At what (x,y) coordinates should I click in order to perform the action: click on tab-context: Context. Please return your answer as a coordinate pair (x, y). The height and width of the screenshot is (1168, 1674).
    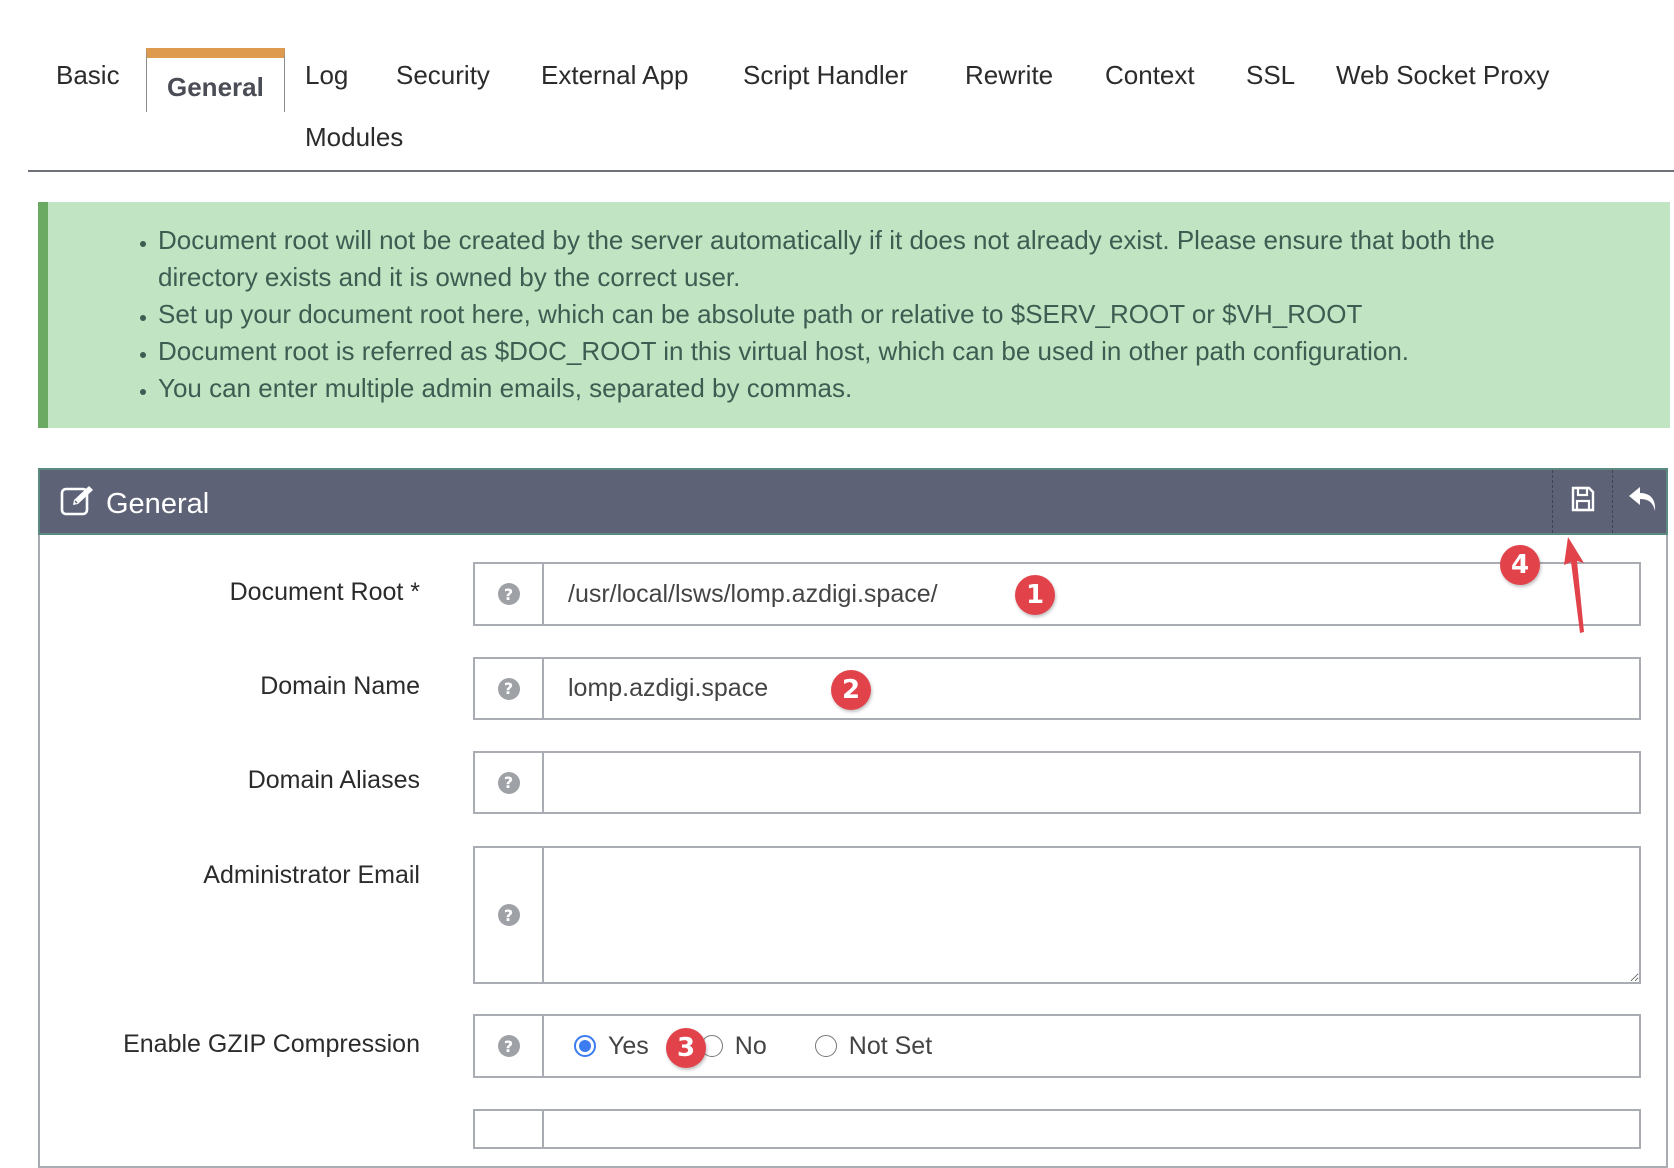
    Looking at the image, I should click on (1150, 75).